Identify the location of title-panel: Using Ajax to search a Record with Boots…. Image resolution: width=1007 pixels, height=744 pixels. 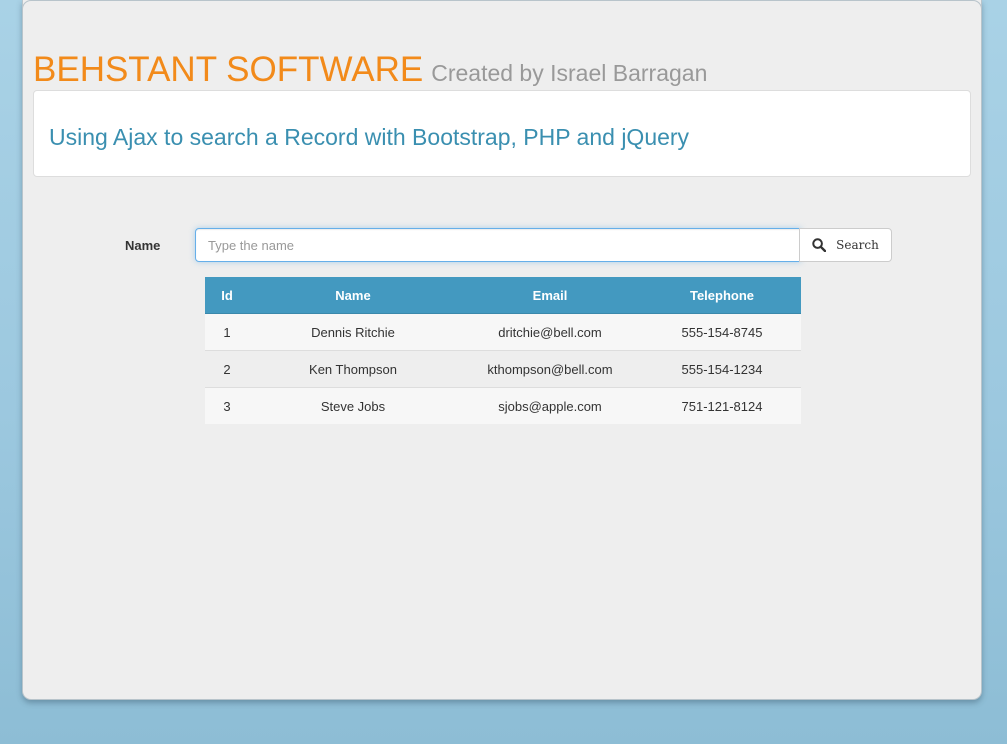
(502, 133).